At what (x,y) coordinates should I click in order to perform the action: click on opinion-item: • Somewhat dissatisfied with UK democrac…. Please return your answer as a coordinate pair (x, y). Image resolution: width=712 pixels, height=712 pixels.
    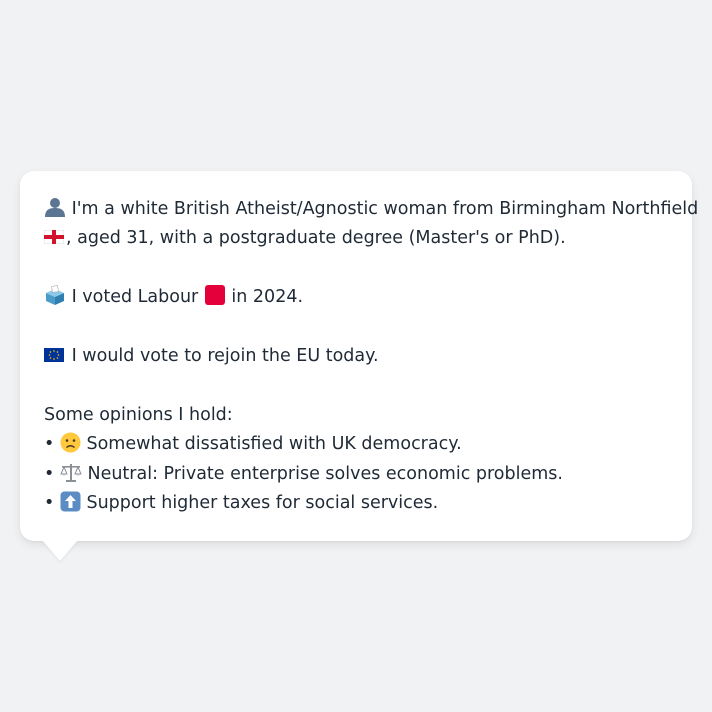
    Looking at the image, I should click on (356, 444).